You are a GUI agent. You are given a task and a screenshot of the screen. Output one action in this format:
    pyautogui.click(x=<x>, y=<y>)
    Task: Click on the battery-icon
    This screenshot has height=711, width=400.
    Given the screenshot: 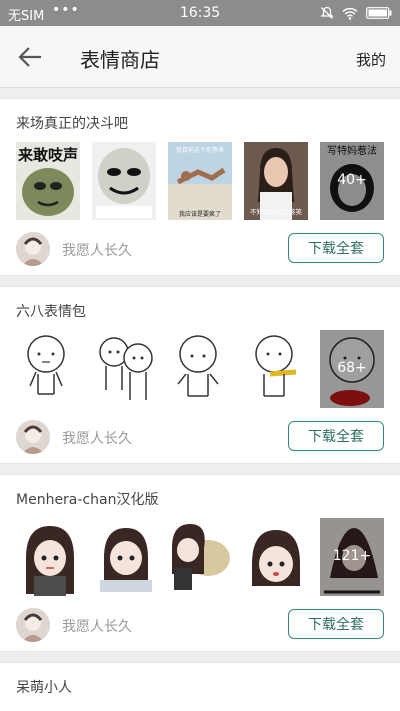 What is the action you would take?
    pyautogui.click(x=379, y=13)
    